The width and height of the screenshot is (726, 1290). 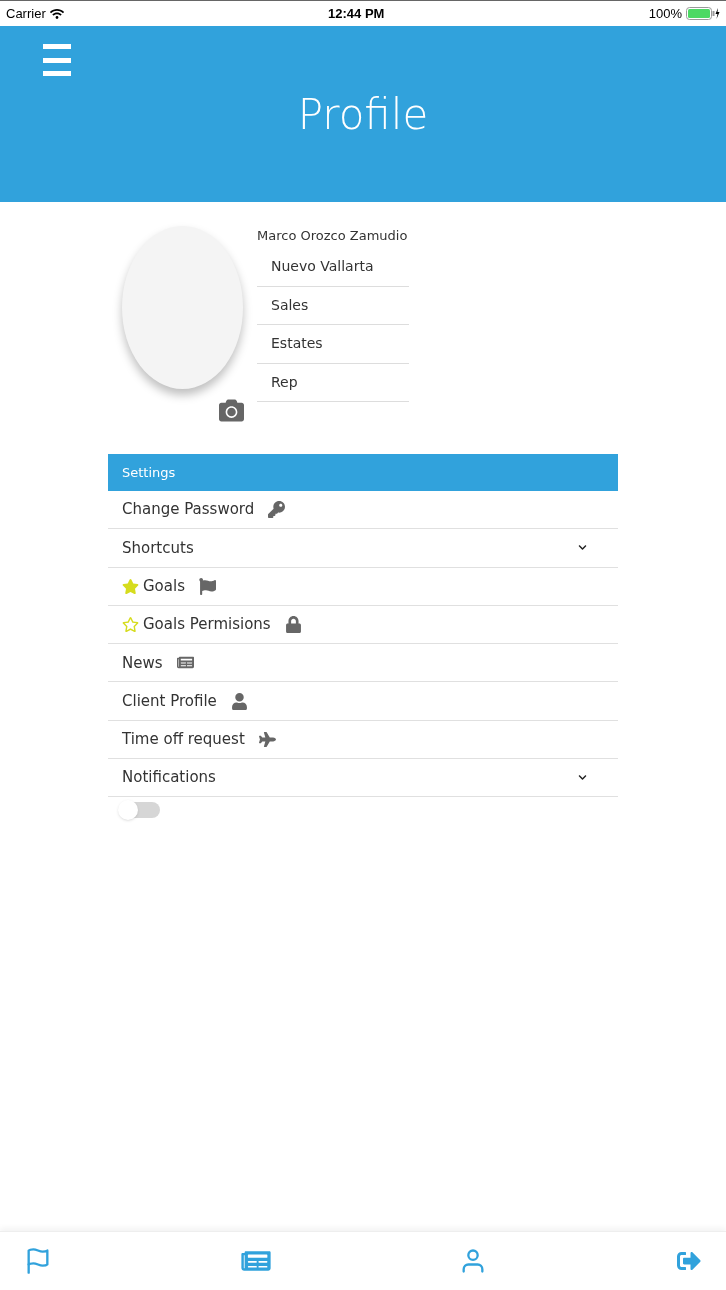 What do you see at coordinates (293, 625) in the screenshot?
I see `lock-icon` at bounding box center [293, 625].